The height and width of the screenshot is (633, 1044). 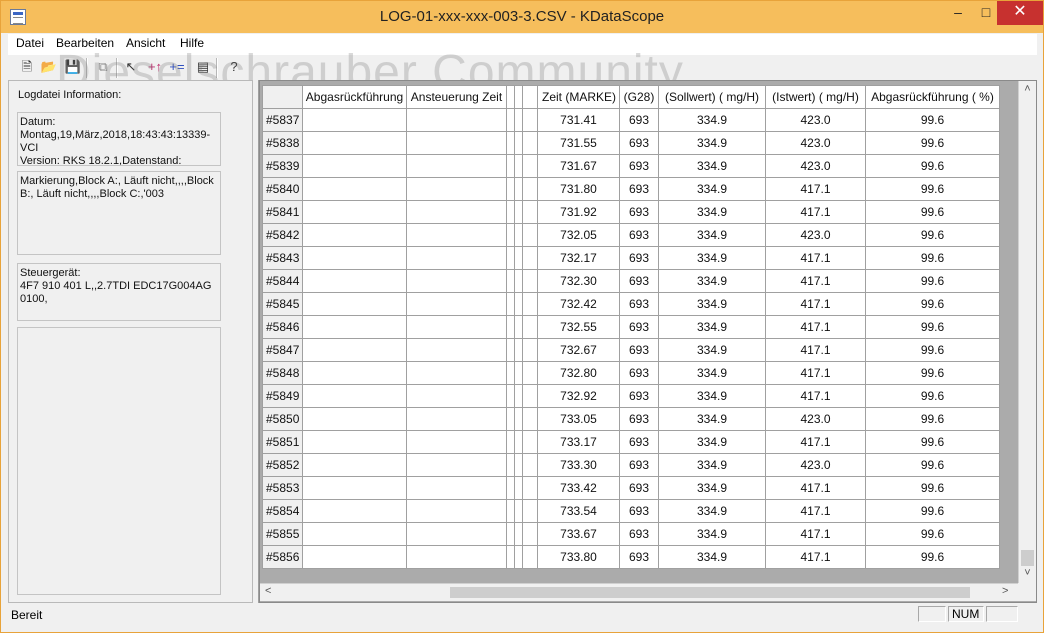 I want to click on table-cell: 732.17, so click(x=578, y=258).